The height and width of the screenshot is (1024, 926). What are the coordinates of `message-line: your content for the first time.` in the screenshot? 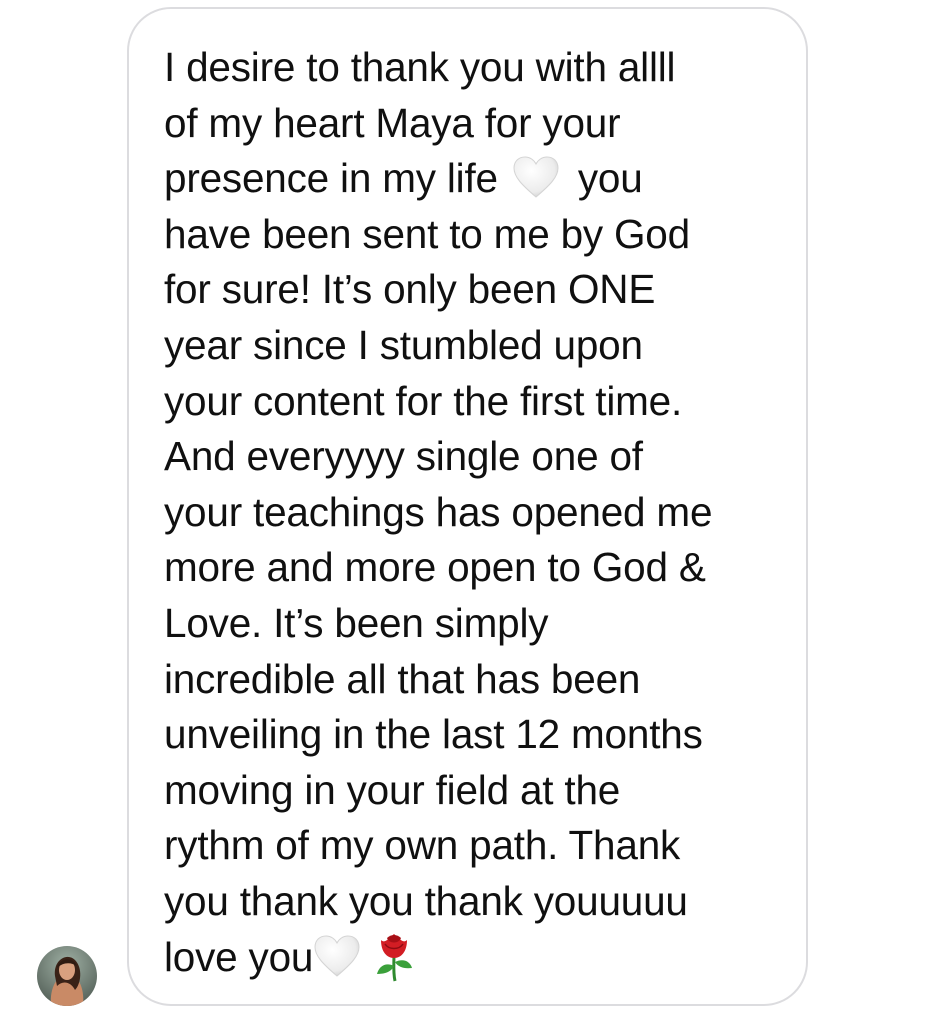 It's located at (423, 400).